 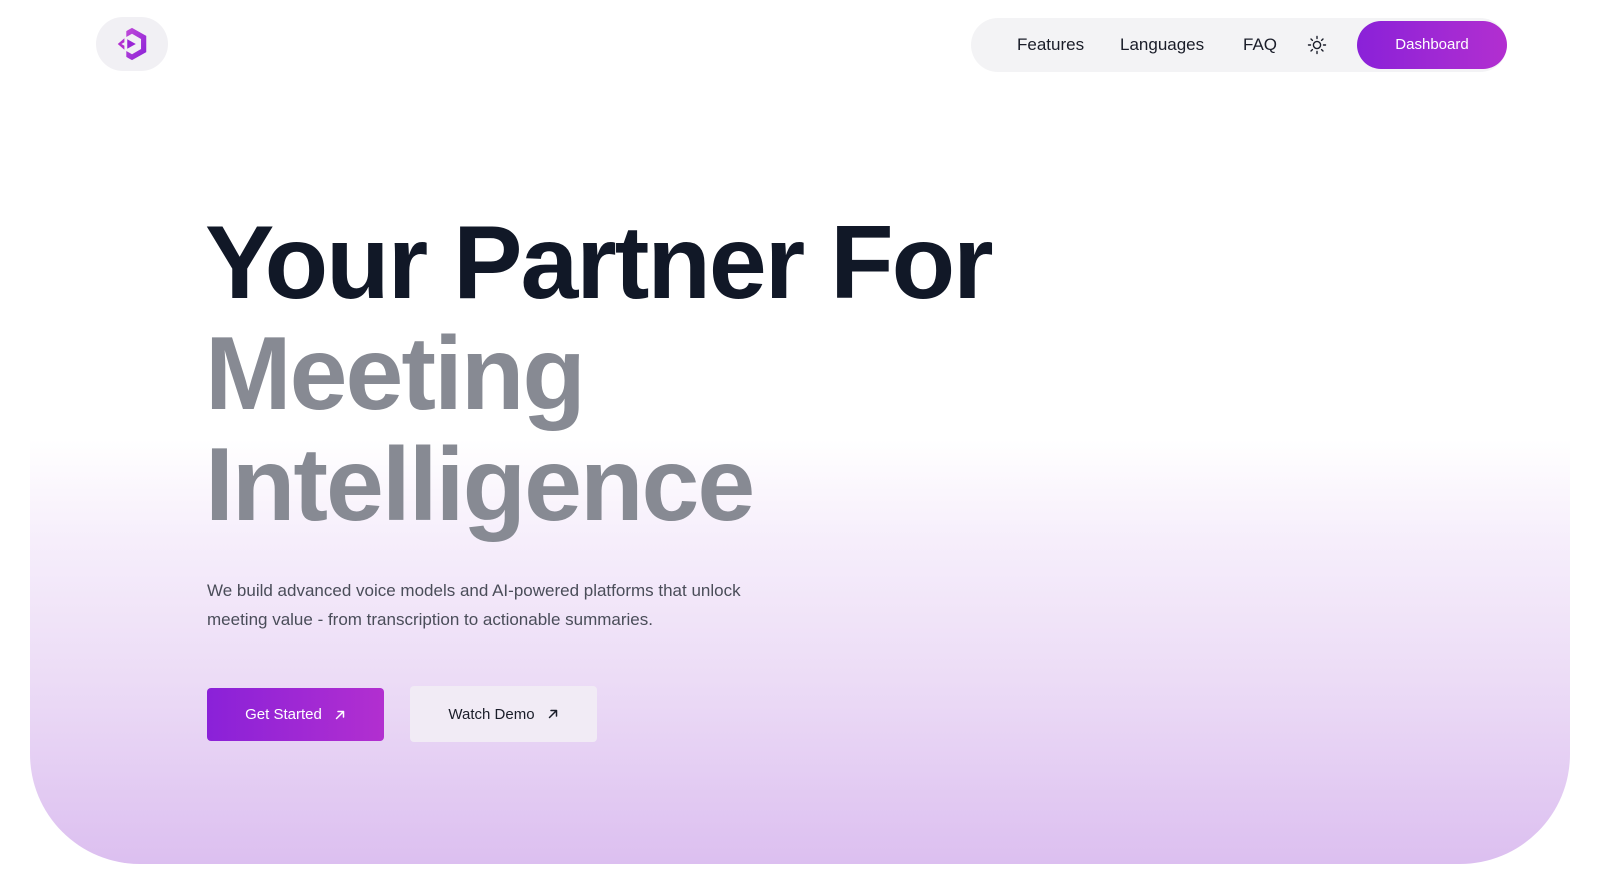 I want to click on headline-line-3: Intelligence, so click(x=480, y=485).